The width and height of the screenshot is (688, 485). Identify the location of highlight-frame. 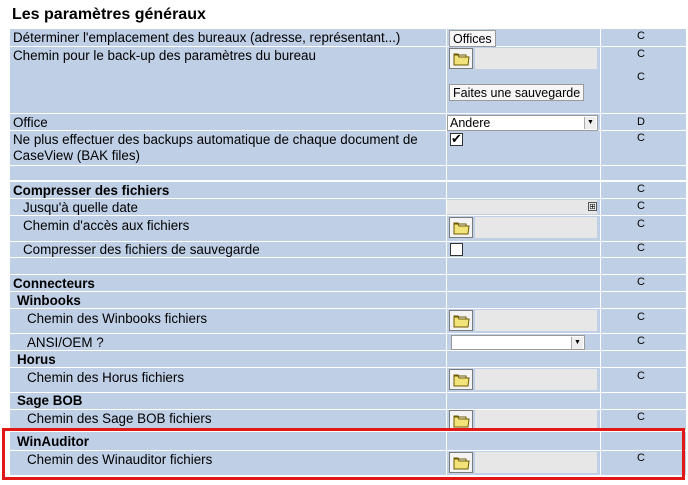
(343, 454).